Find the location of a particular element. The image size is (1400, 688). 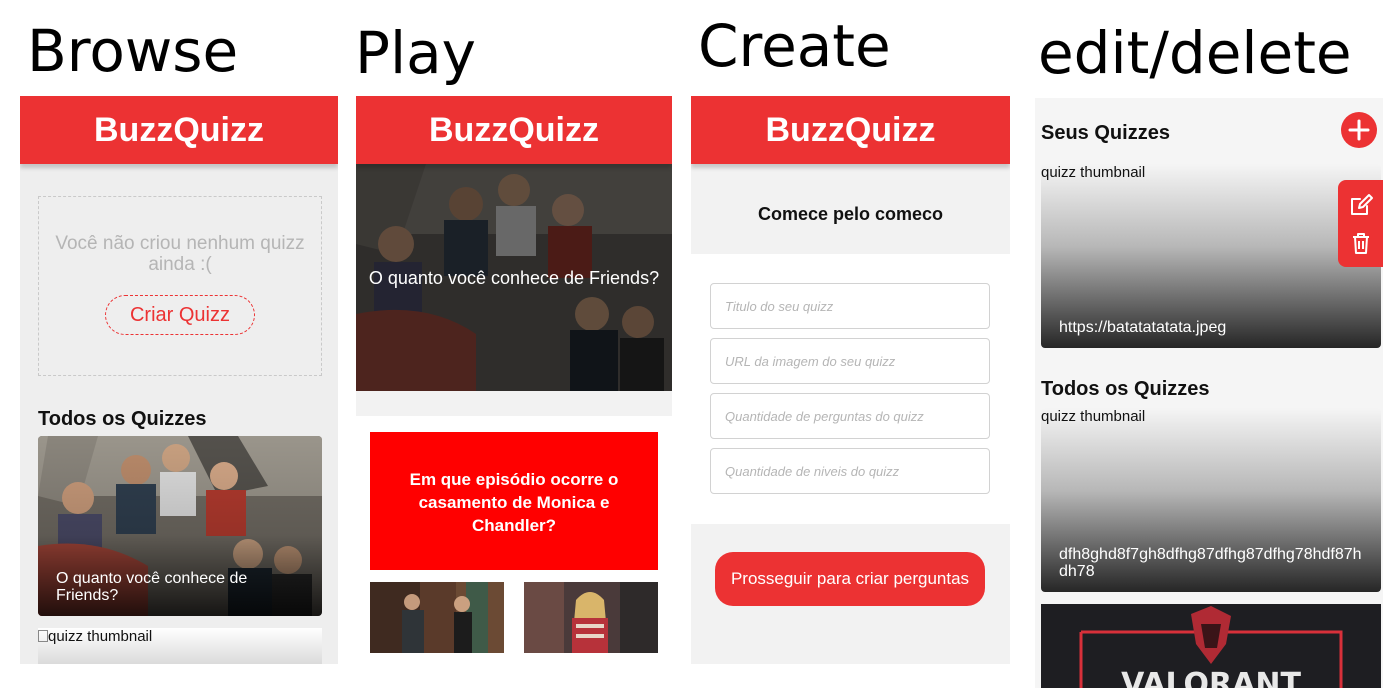

valorant-image: VALORANT is located at coordinates (1211, 646).